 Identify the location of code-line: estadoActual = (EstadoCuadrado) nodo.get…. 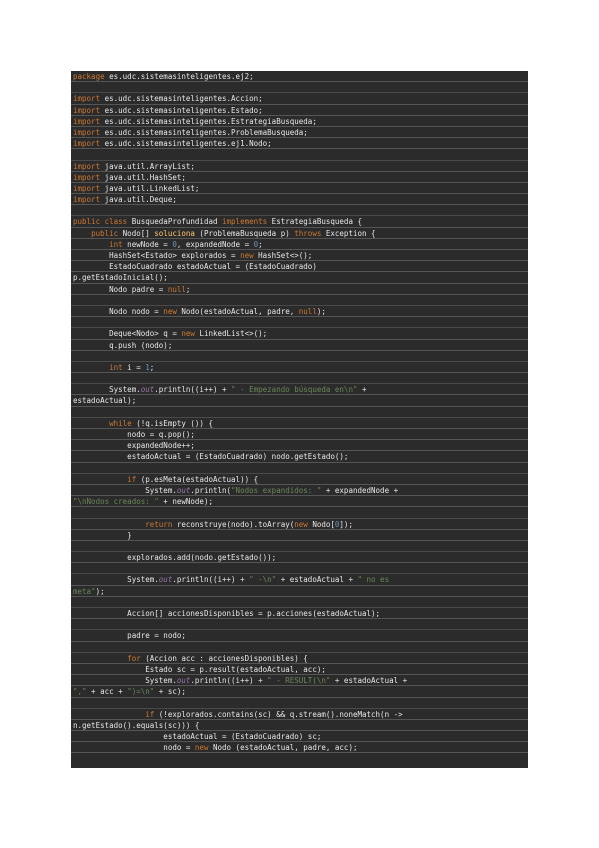
(299, 457).